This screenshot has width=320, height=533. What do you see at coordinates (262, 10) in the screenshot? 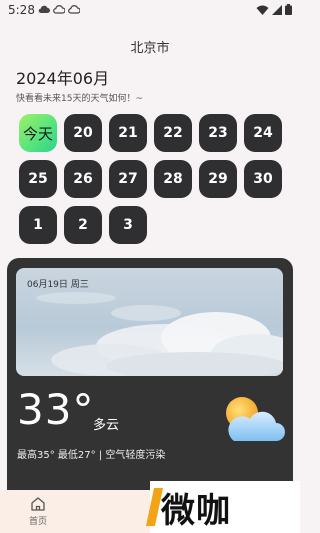
I see `wifi-icon` at bounding box center [262, 10].